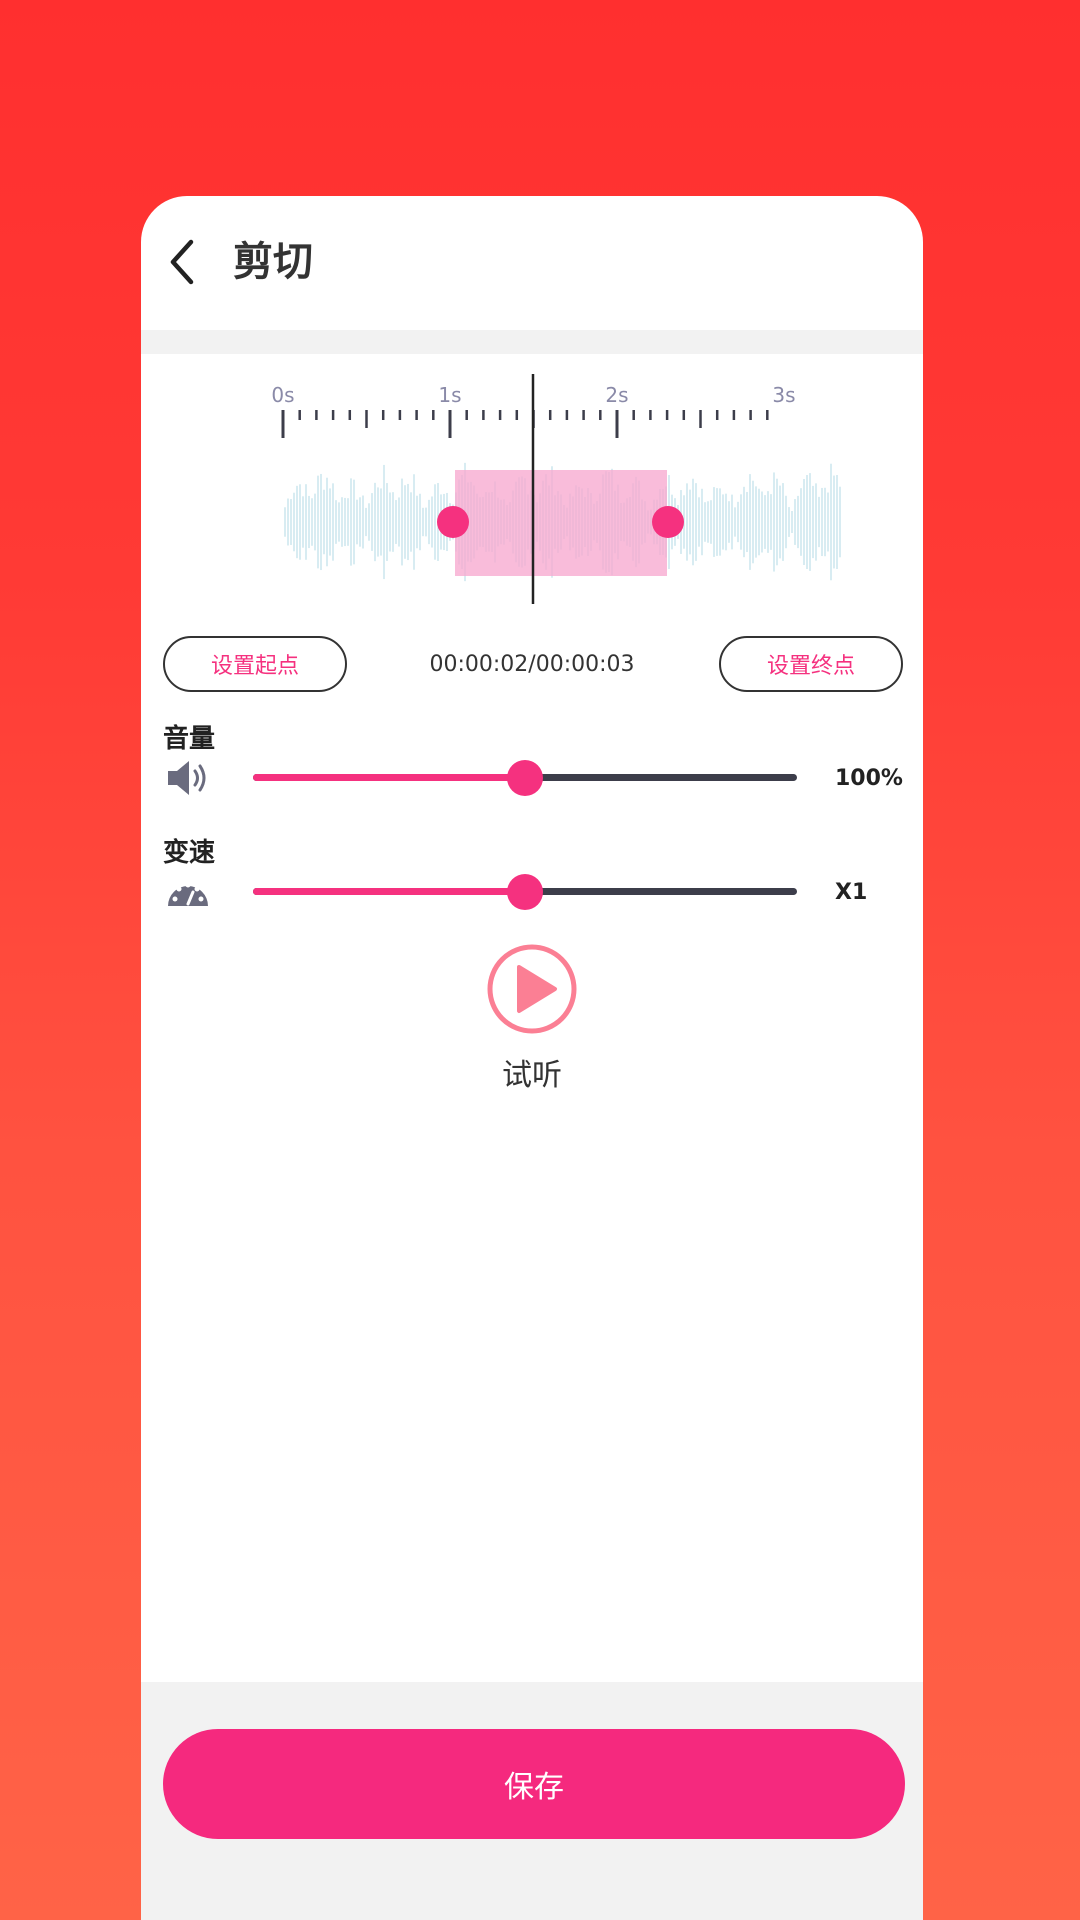 The height and width of the screenshot is (1920, 1080). What do you see at coordinates (255, 664) in the screenshot?
I see `set-start-button: 设置起点` at bounding box center [255, 664].